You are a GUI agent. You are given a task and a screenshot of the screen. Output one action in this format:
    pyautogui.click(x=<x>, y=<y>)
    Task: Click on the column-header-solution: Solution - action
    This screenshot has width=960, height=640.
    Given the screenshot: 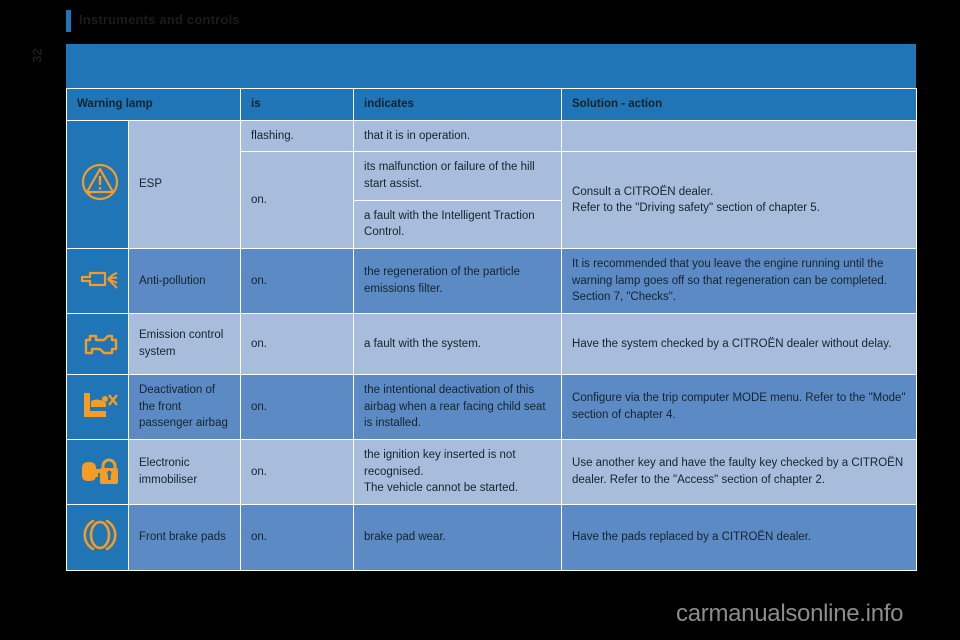 What is the action you would take?
    pyautogui.click(x=739, y=104)
    